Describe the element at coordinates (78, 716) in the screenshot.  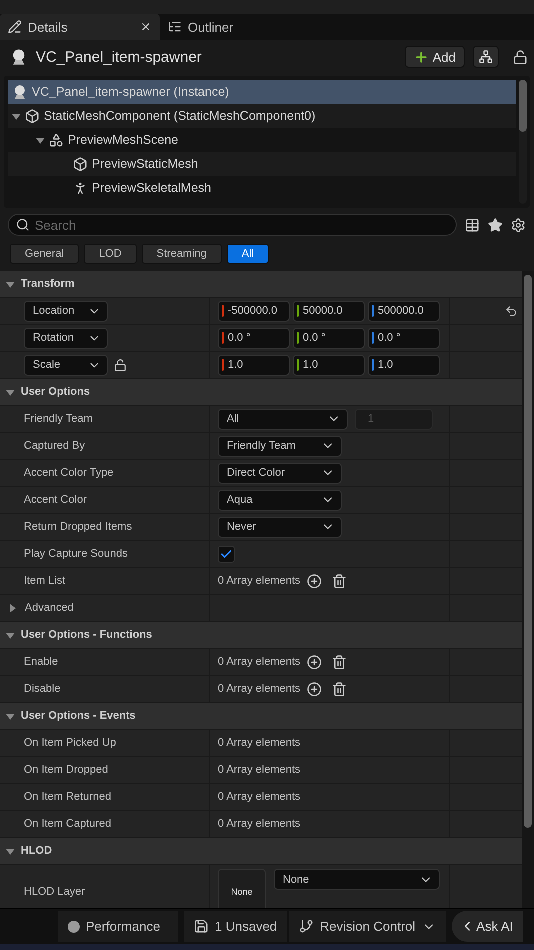
I see `section-title: User Options - Events` at that location.